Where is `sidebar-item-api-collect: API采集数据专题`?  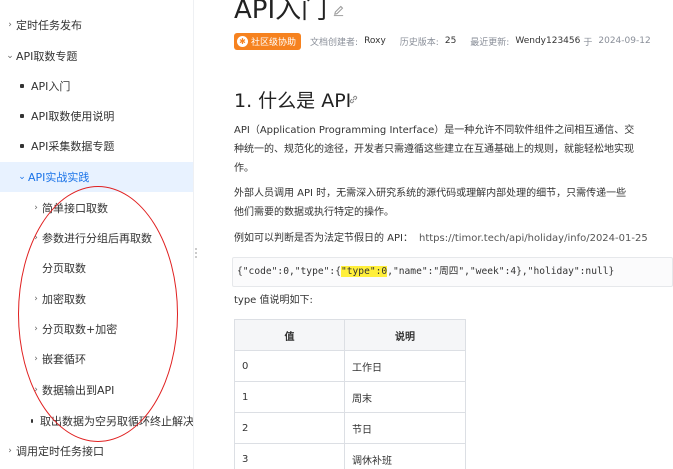 sidebar-item-api-collect: API采集数据专题 is located at coordinates (96, 146).